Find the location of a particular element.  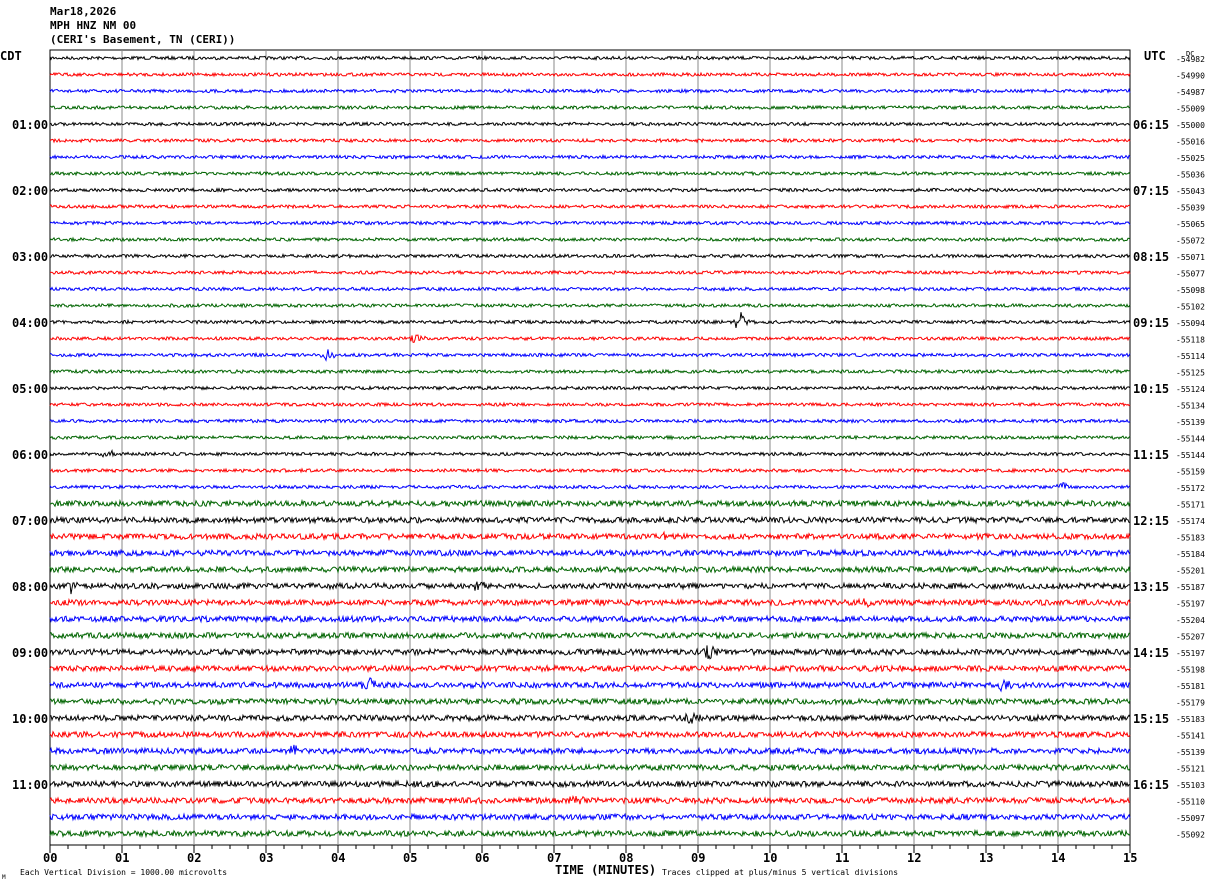

x-tick-label: 00 is located at coordinates (50, 858).